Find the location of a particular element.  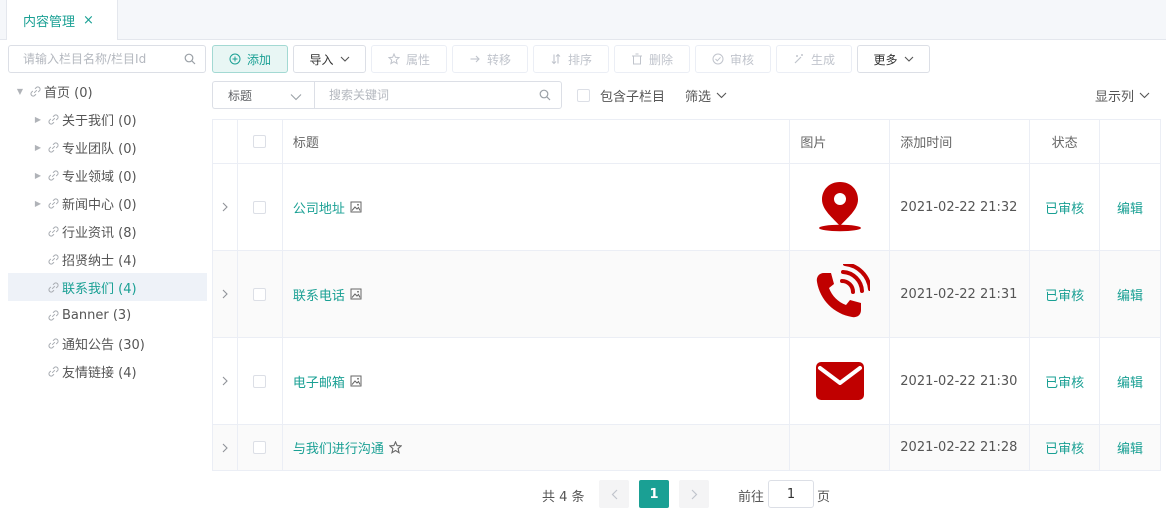

tree-node: Banner (3) is located at coordinates (107, 315).